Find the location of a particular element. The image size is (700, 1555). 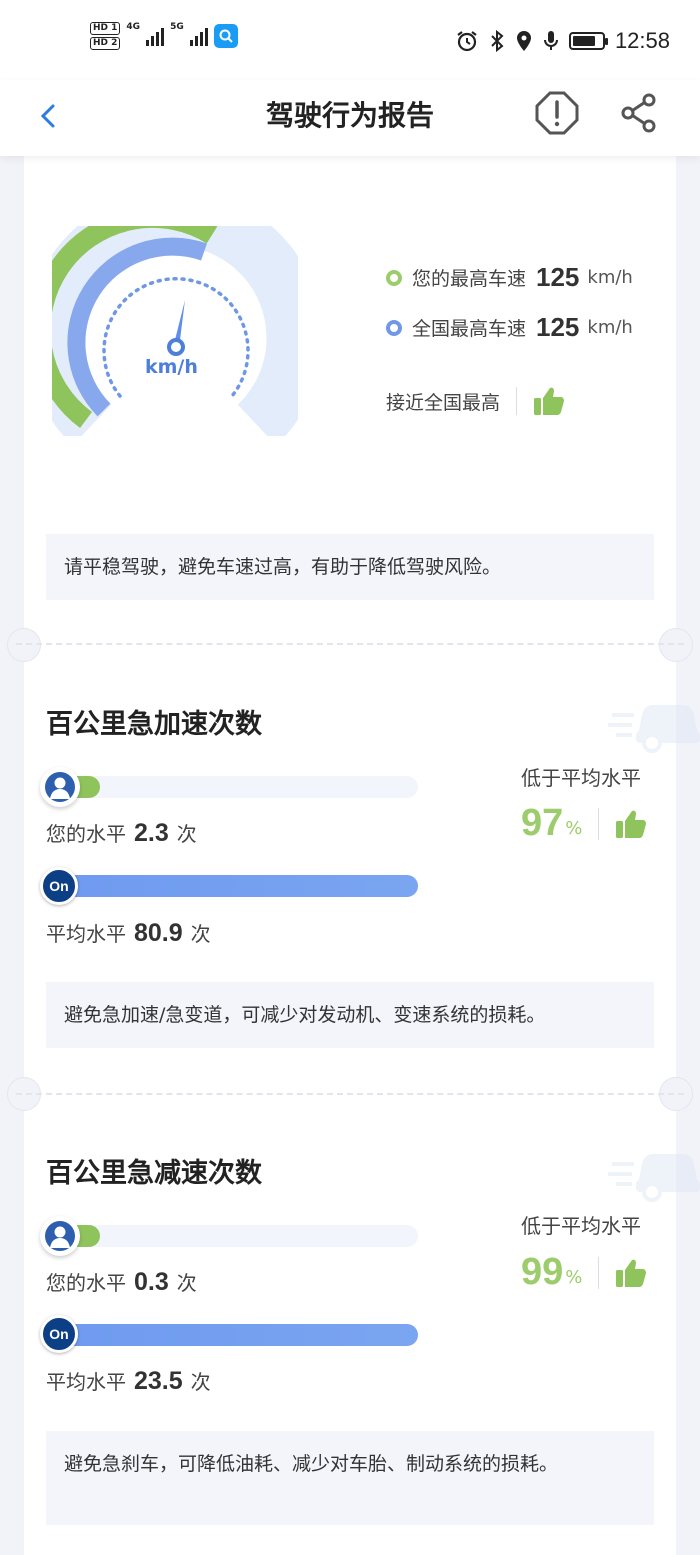

lower-percent-value: 99 is located at coordinates (542, 1272).